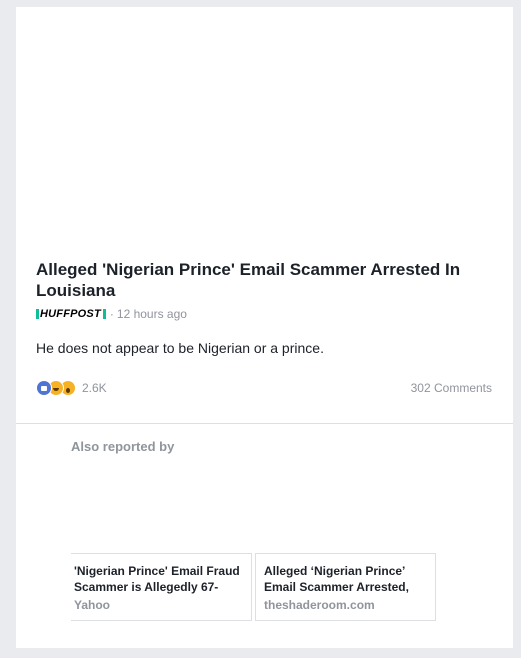  What do you see at coordinates (104, 314) in the screenshot?
I see `logo-bar-right` at bounding box center [104, 314].